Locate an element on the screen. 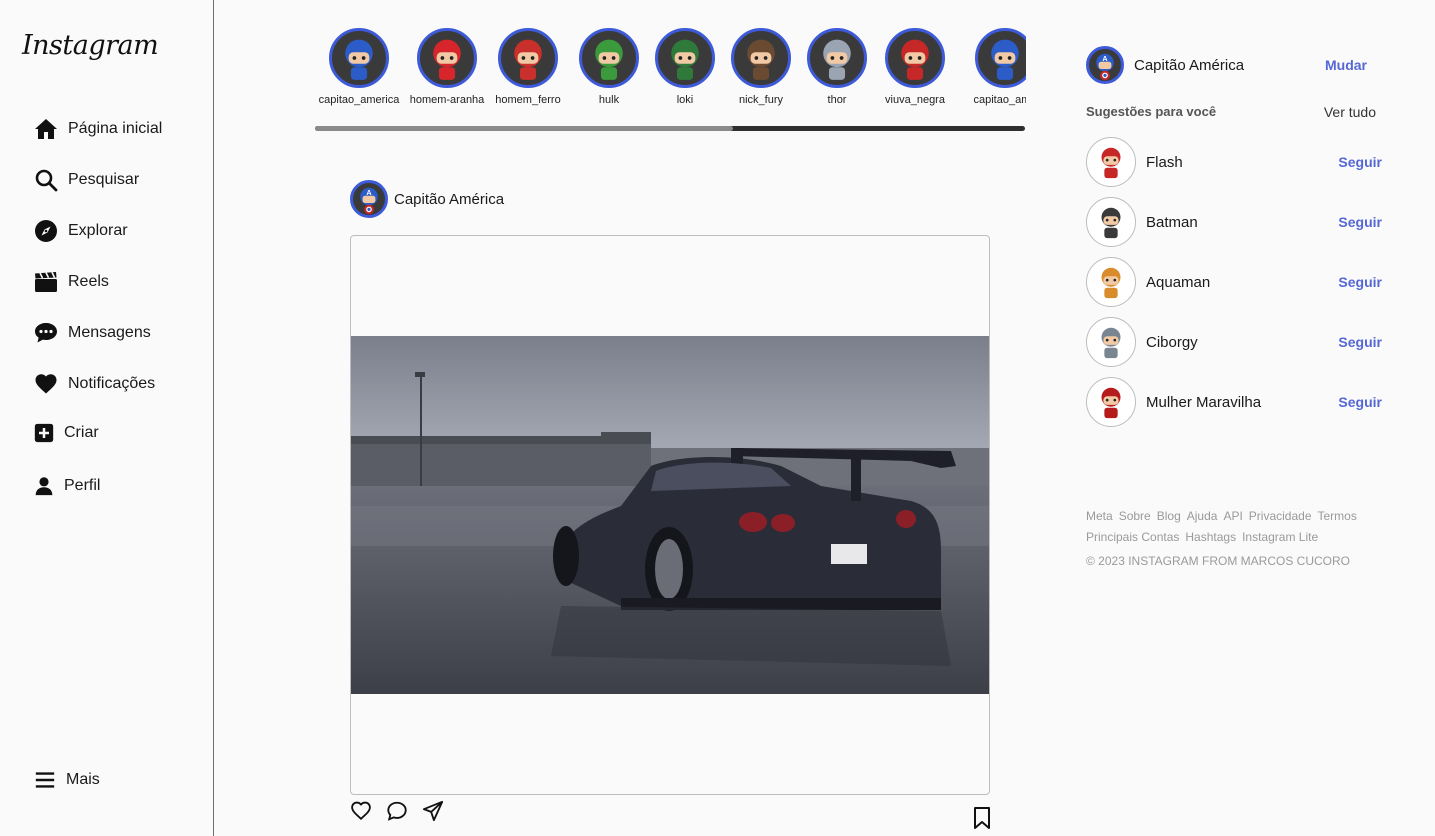 Image resolution: width=1435 pixels, height=836 pixels. nav-item-create: Criar is located at coordinates (66, 433).